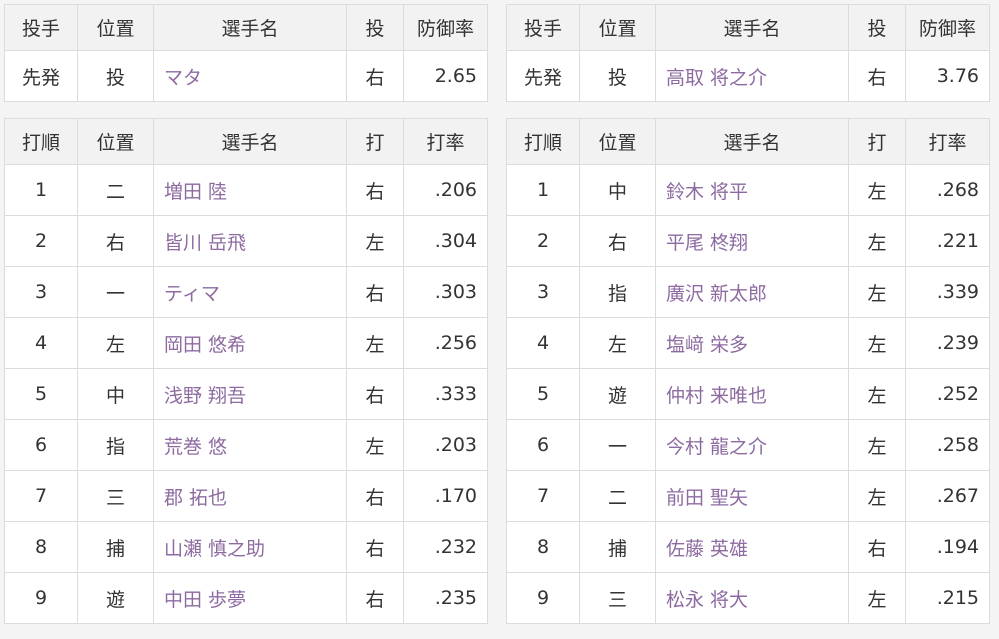 The image size is (999, 639). I want to click on batting-average: .256, so click(445, 343).